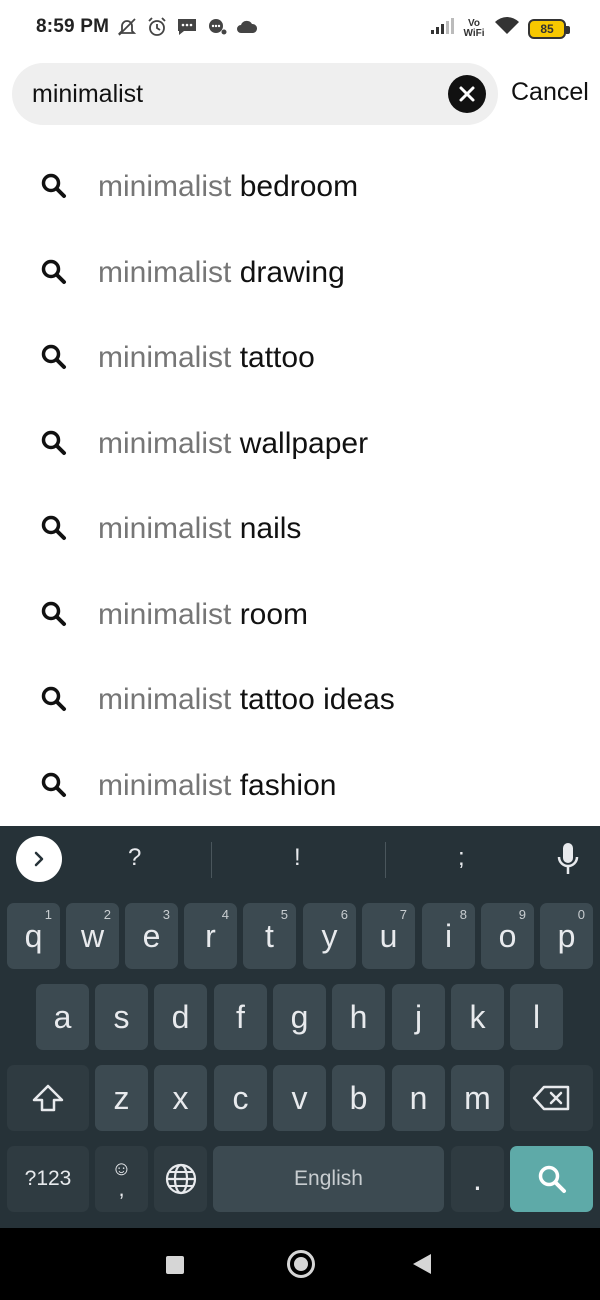 This screenshot has width=600, height=1300. I want to click on key-r: r4, so click(210, 936).